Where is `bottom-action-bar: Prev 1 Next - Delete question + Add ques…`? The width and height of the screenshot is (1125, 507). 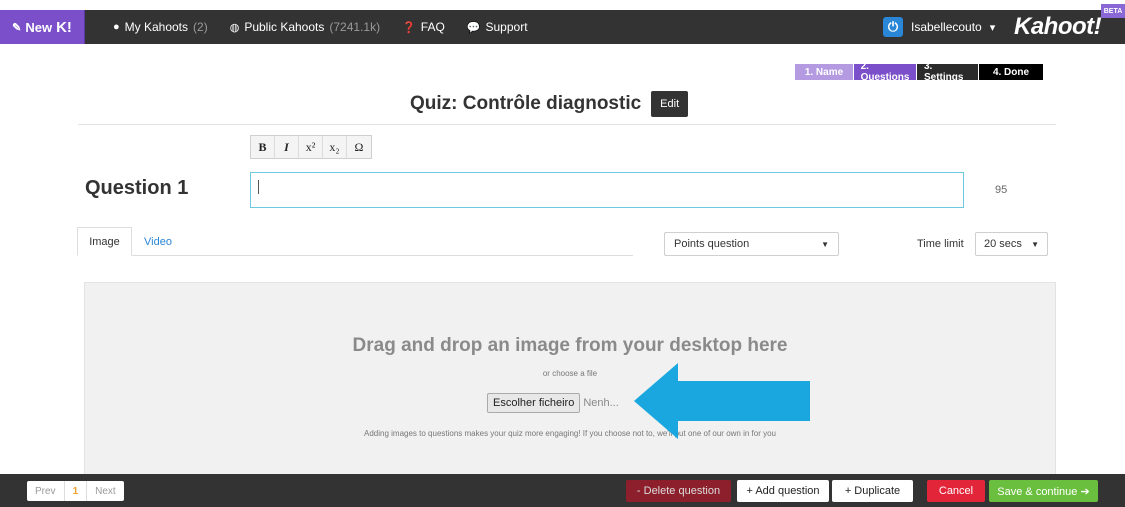
bottom-action-bar: Prev 1 Next - Delete question + Add ques… is located at coordinates (562, 490).